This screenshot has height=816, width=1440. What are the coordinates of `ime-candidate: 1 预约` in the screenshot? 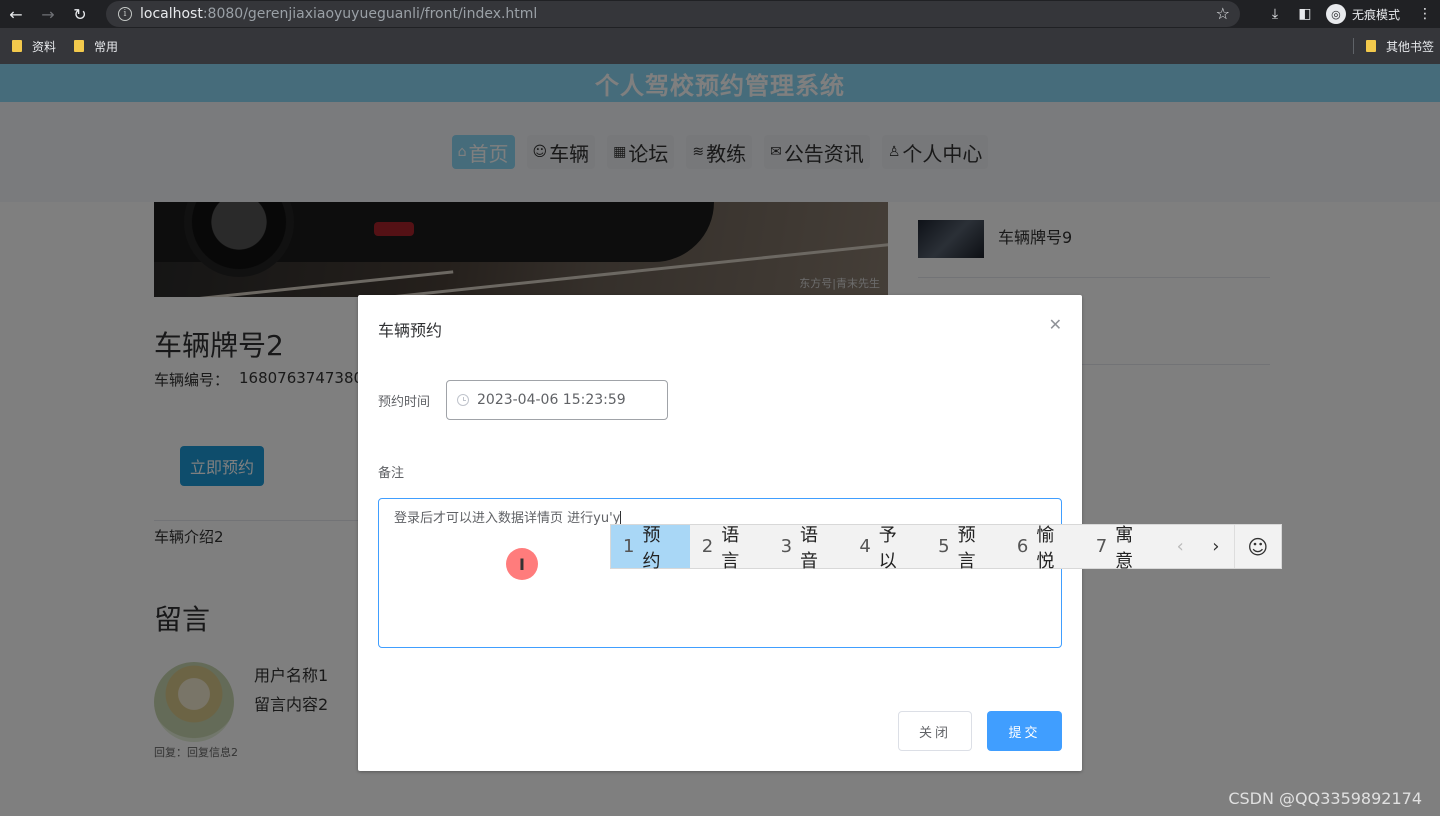 It's located at (650, 548).